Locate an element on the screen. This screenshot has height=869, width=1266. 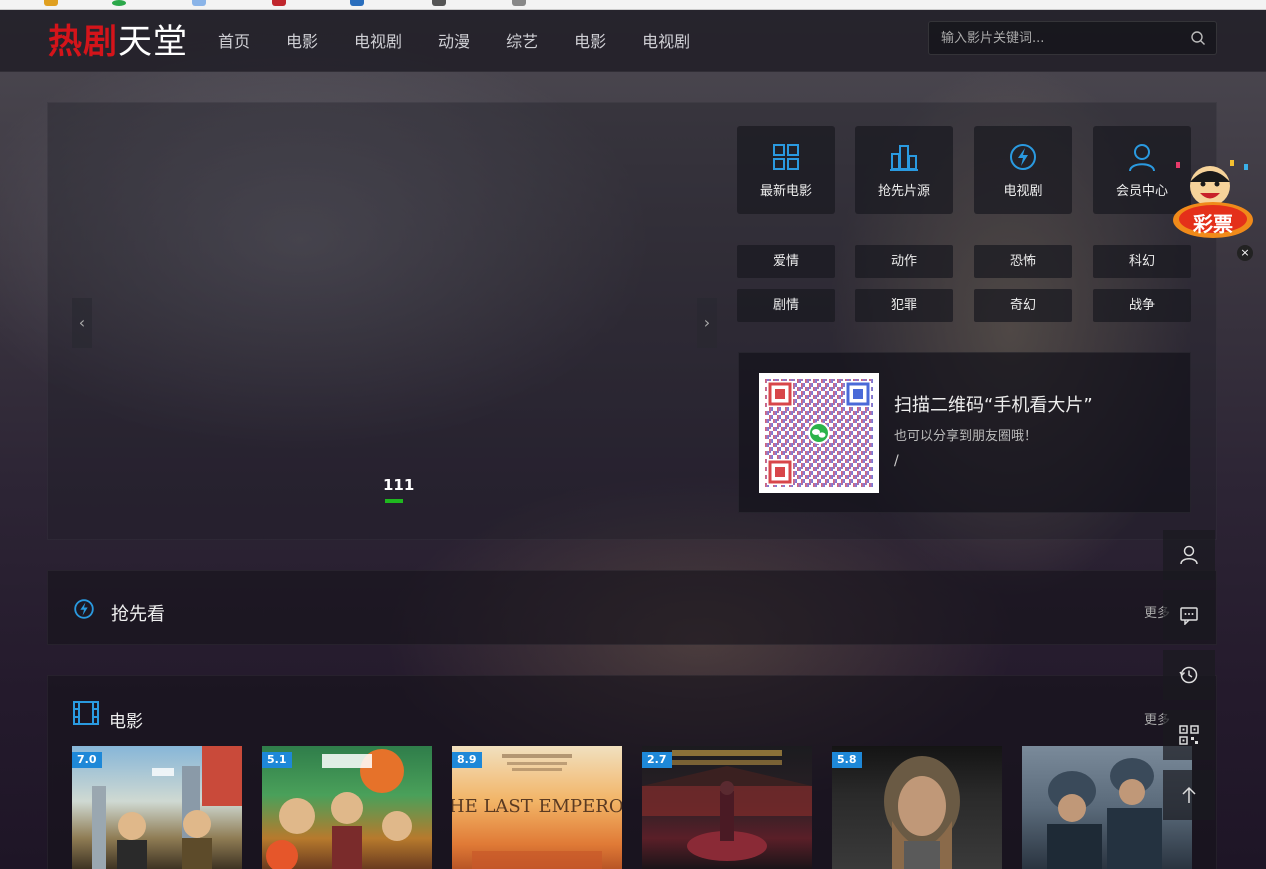
nav-anime: 动漫 is located at coordinates (454, 42).